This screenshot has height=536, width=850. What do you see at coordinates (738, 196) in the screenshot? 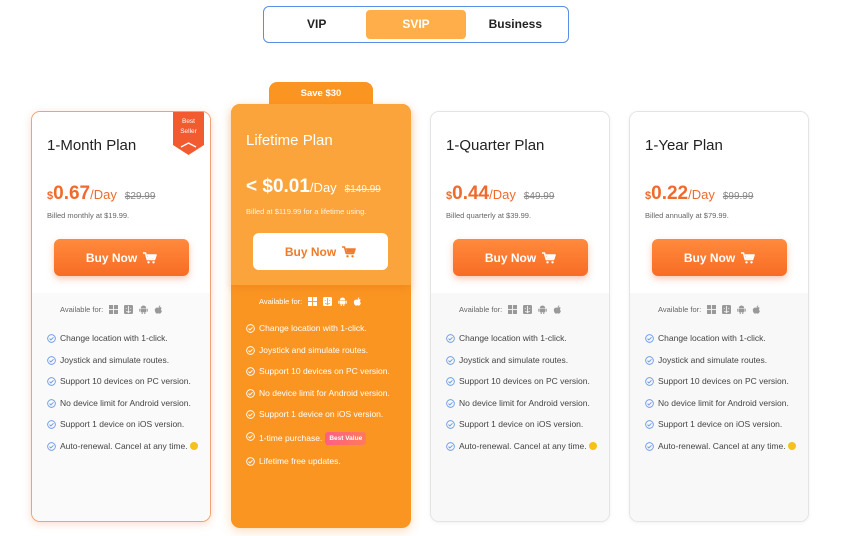
I see `original-price: $99.99` at bounding box center [738, 196].